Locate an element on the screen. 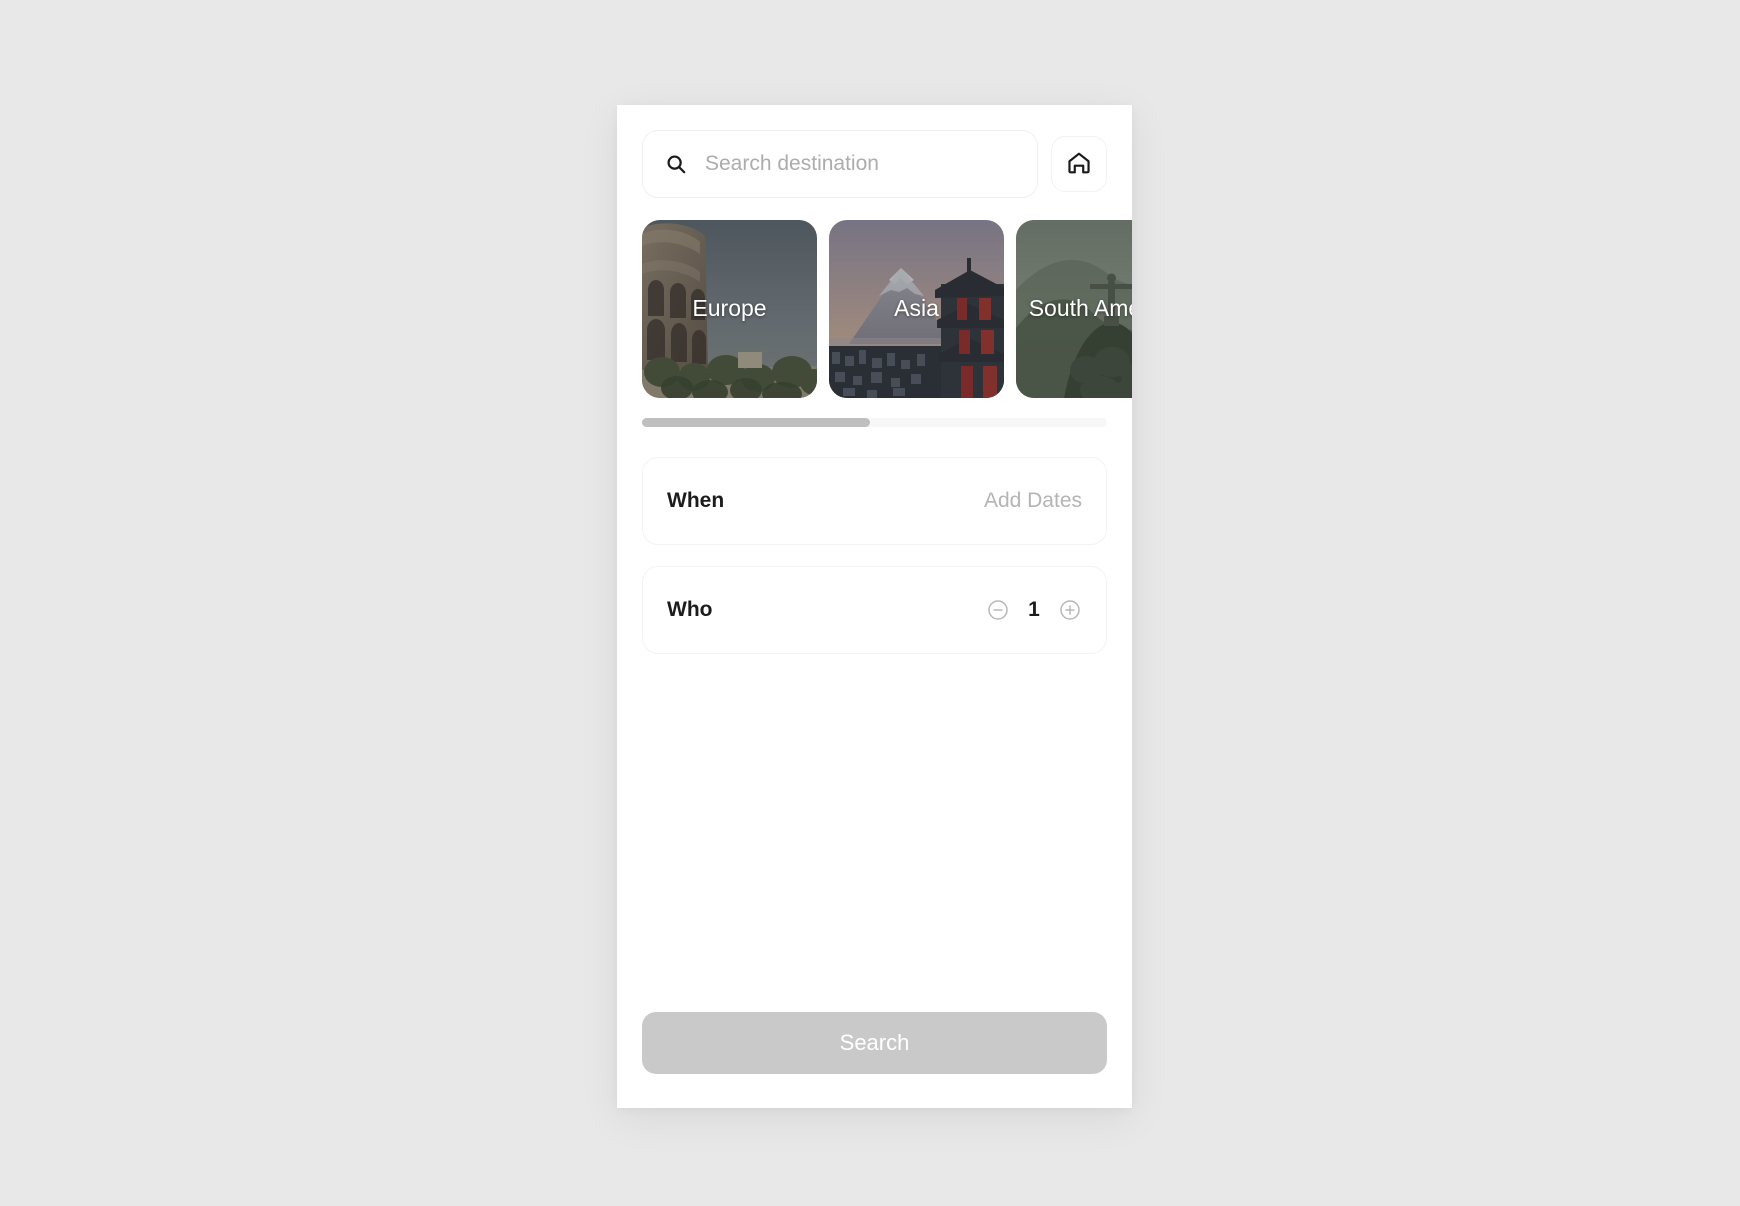 The width and height of the screenshot is (1740, 1206). destination-card-asia: Asia is located at coordinates (916, 309).